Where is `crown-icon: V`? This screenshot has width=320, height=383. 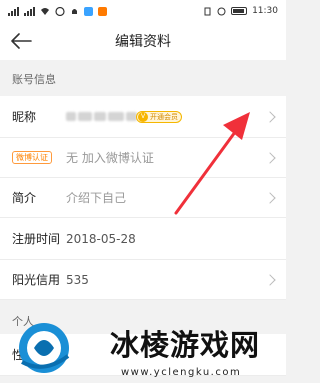
crown-icon: V is located at coordinates (143, 116).